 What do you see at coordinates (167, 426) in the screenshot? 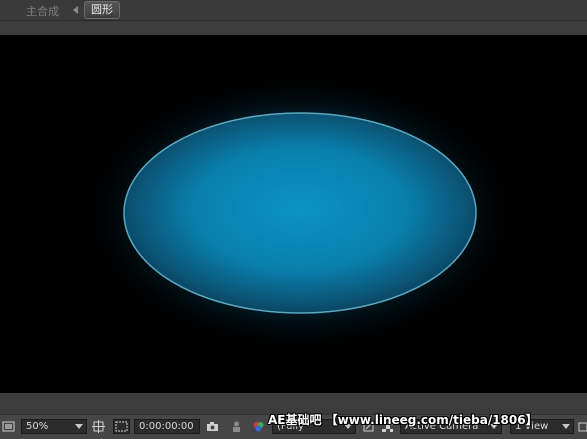
I see `current-time-field: 0:00:00:00` at bounding box center [167, 426].